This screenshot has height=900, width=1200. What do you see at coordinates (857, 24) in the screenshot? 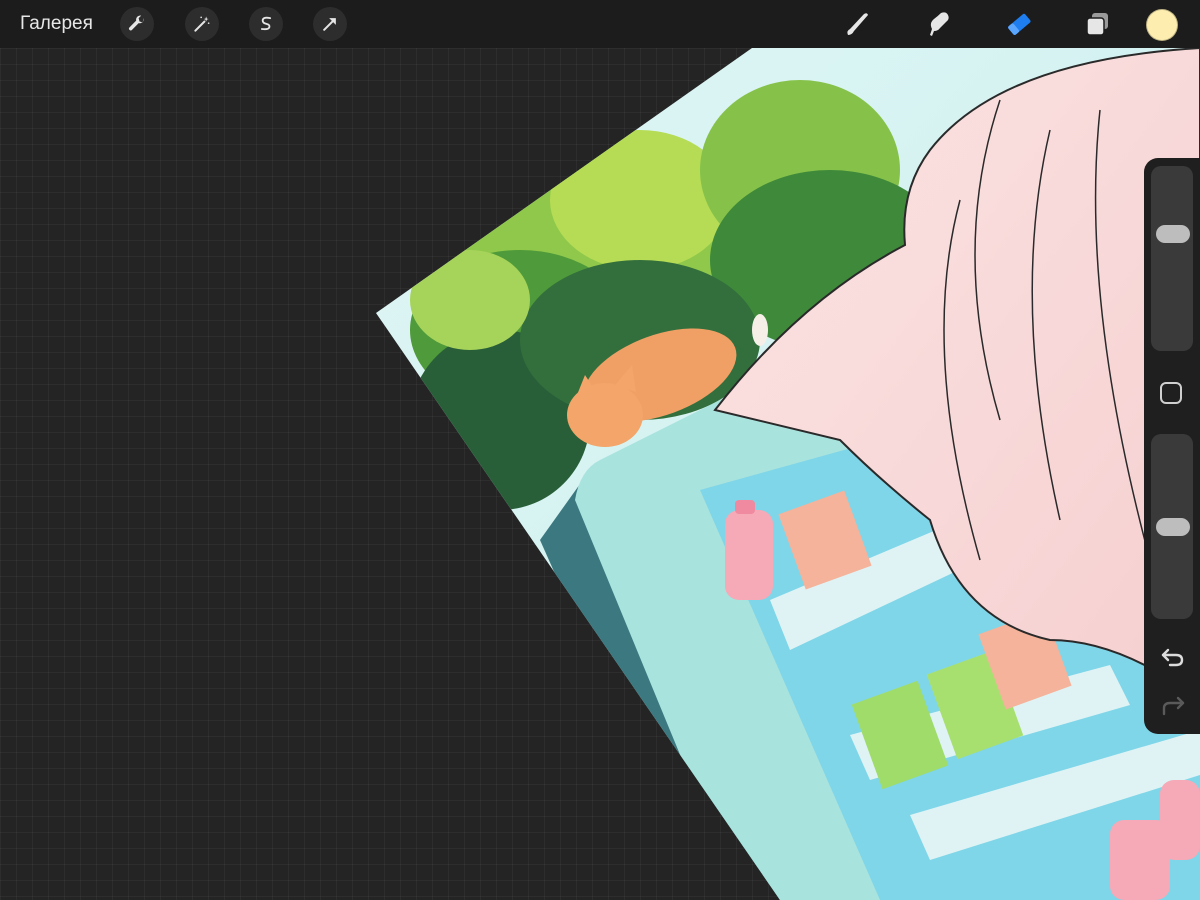
I see `brush-icon` at bounding box center [857, 24].